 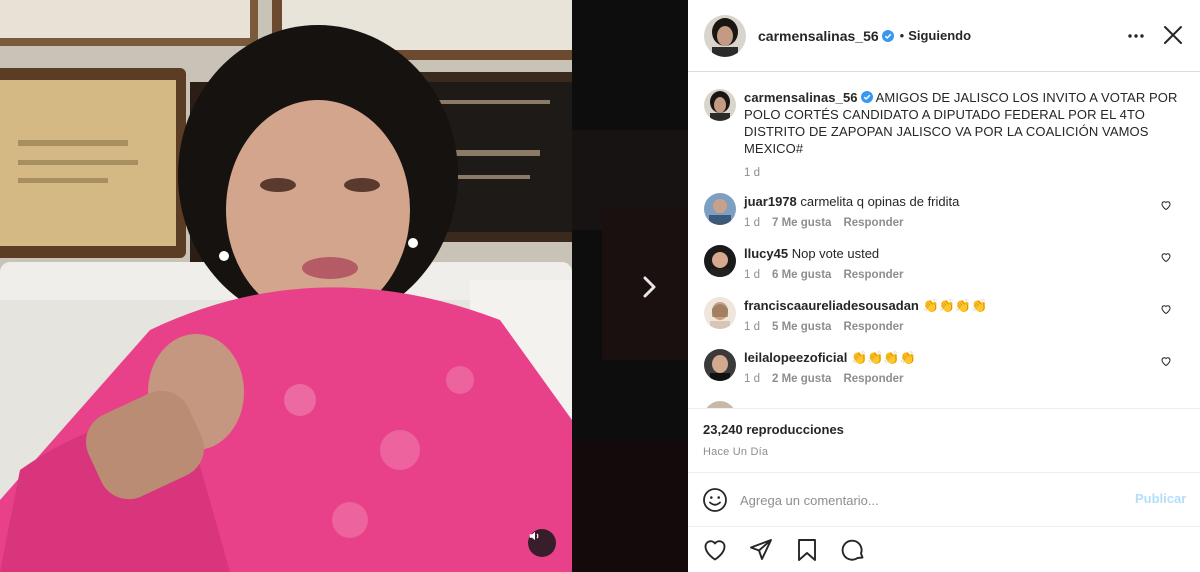 I want to click on comment-meta: 1 d 5 Me gusta Responder, so click(x=964, y=327).